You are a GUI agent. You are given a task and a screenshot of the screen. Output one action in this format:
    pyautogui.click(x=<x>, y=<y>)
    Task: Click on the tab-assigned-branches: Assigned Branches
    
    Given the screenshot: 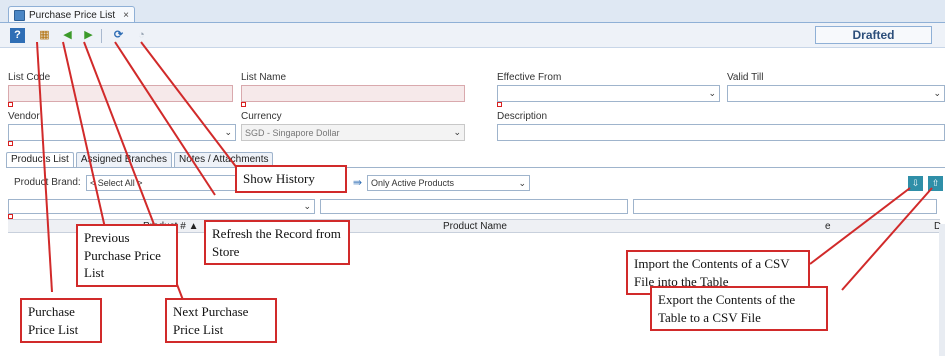 What is the action you would take?
    pyautogui.click(x=123, y=159)
    